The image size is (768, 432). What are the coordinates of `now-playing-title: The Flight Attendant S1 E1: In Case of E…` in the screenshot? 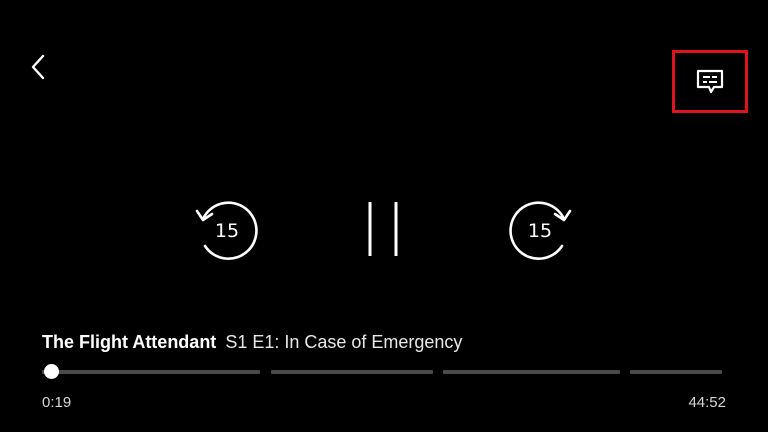 It's located at (252, 344).